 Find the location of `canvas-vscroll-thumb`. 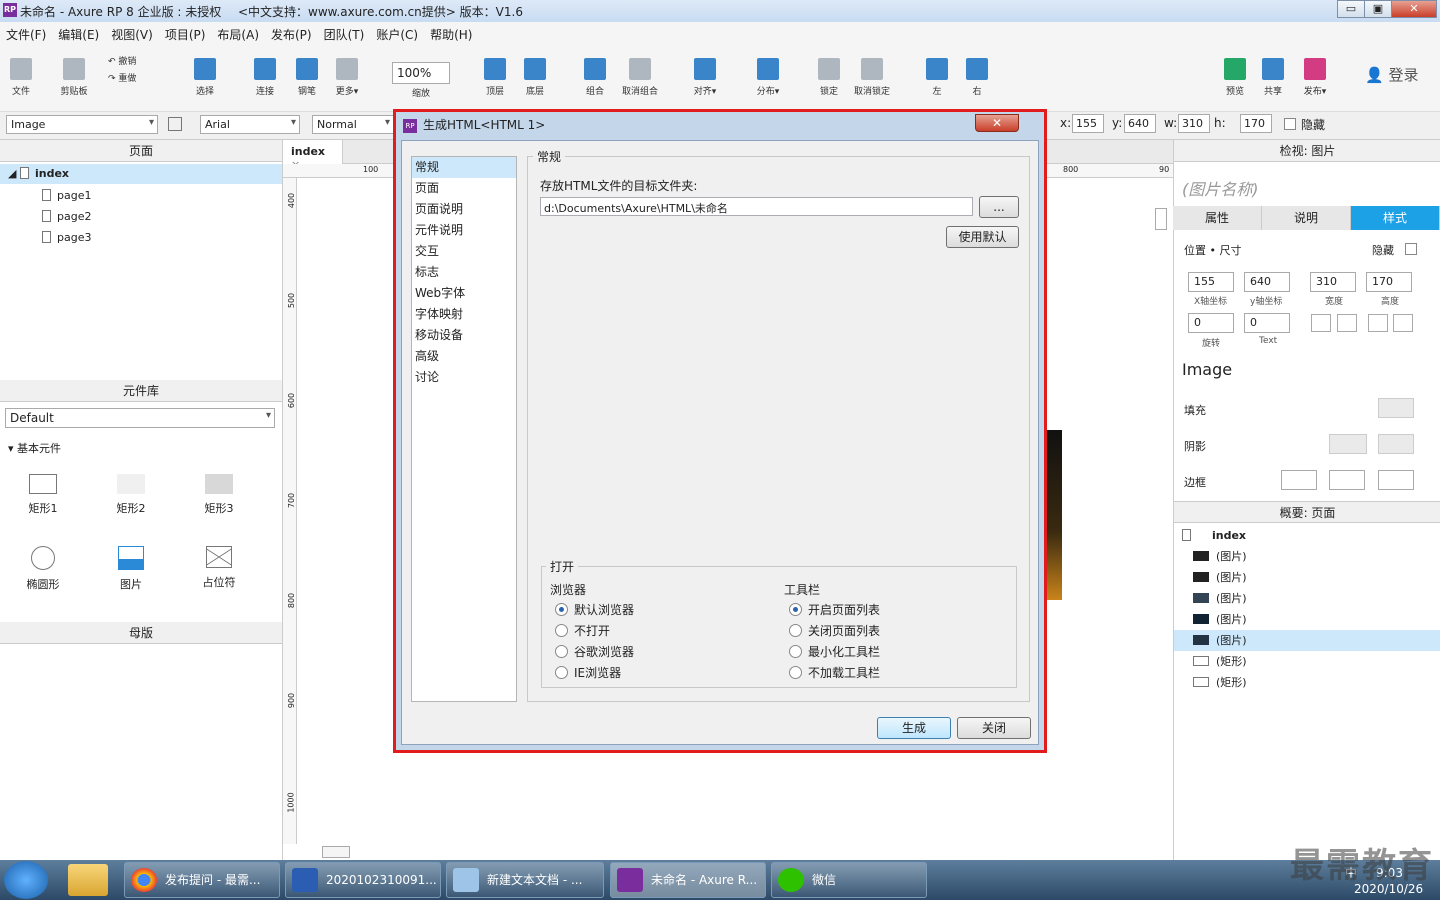

canvas-vscroll-thumb is located at coordinates (1161, 219).